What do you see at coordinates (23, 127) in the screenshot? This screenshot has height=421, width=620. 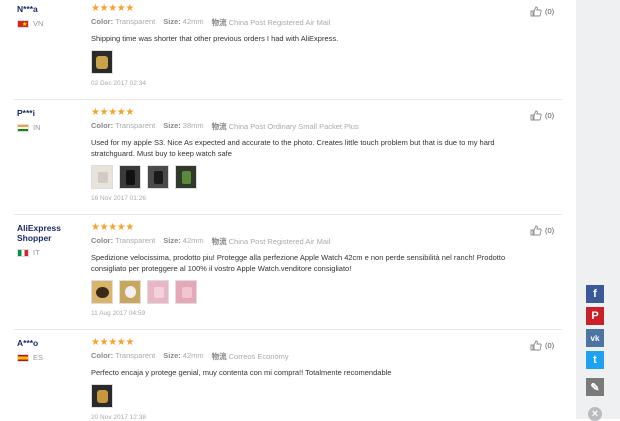 I see `flag-in-icon` at bounding box center [23, 127].